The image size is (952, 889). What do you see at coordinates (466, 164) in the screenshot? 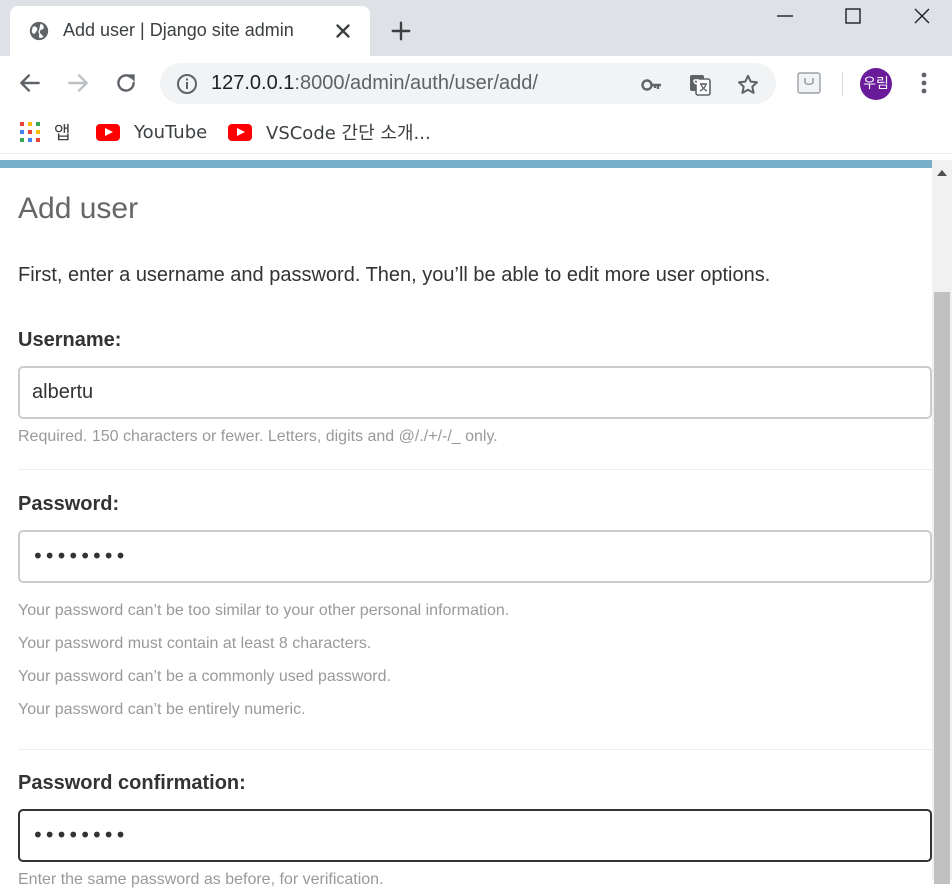
I see `header-accent-bar` at bounding box center [466, 164].